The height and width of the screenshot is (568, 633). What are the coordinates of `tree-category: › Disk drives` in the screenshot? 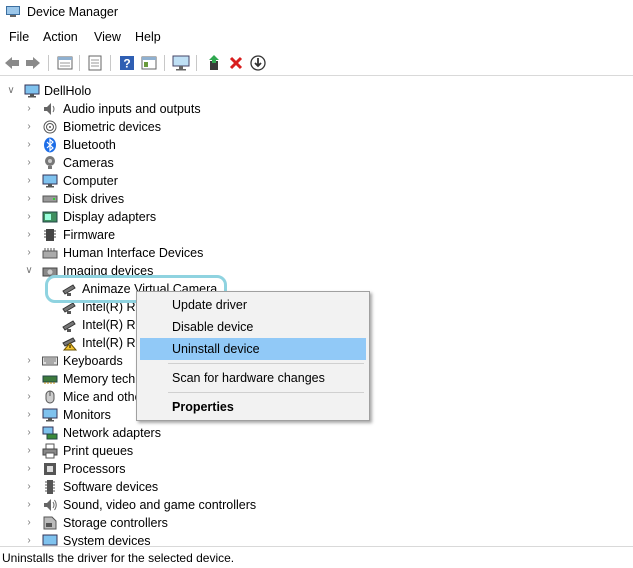 It's located at (316, 199).